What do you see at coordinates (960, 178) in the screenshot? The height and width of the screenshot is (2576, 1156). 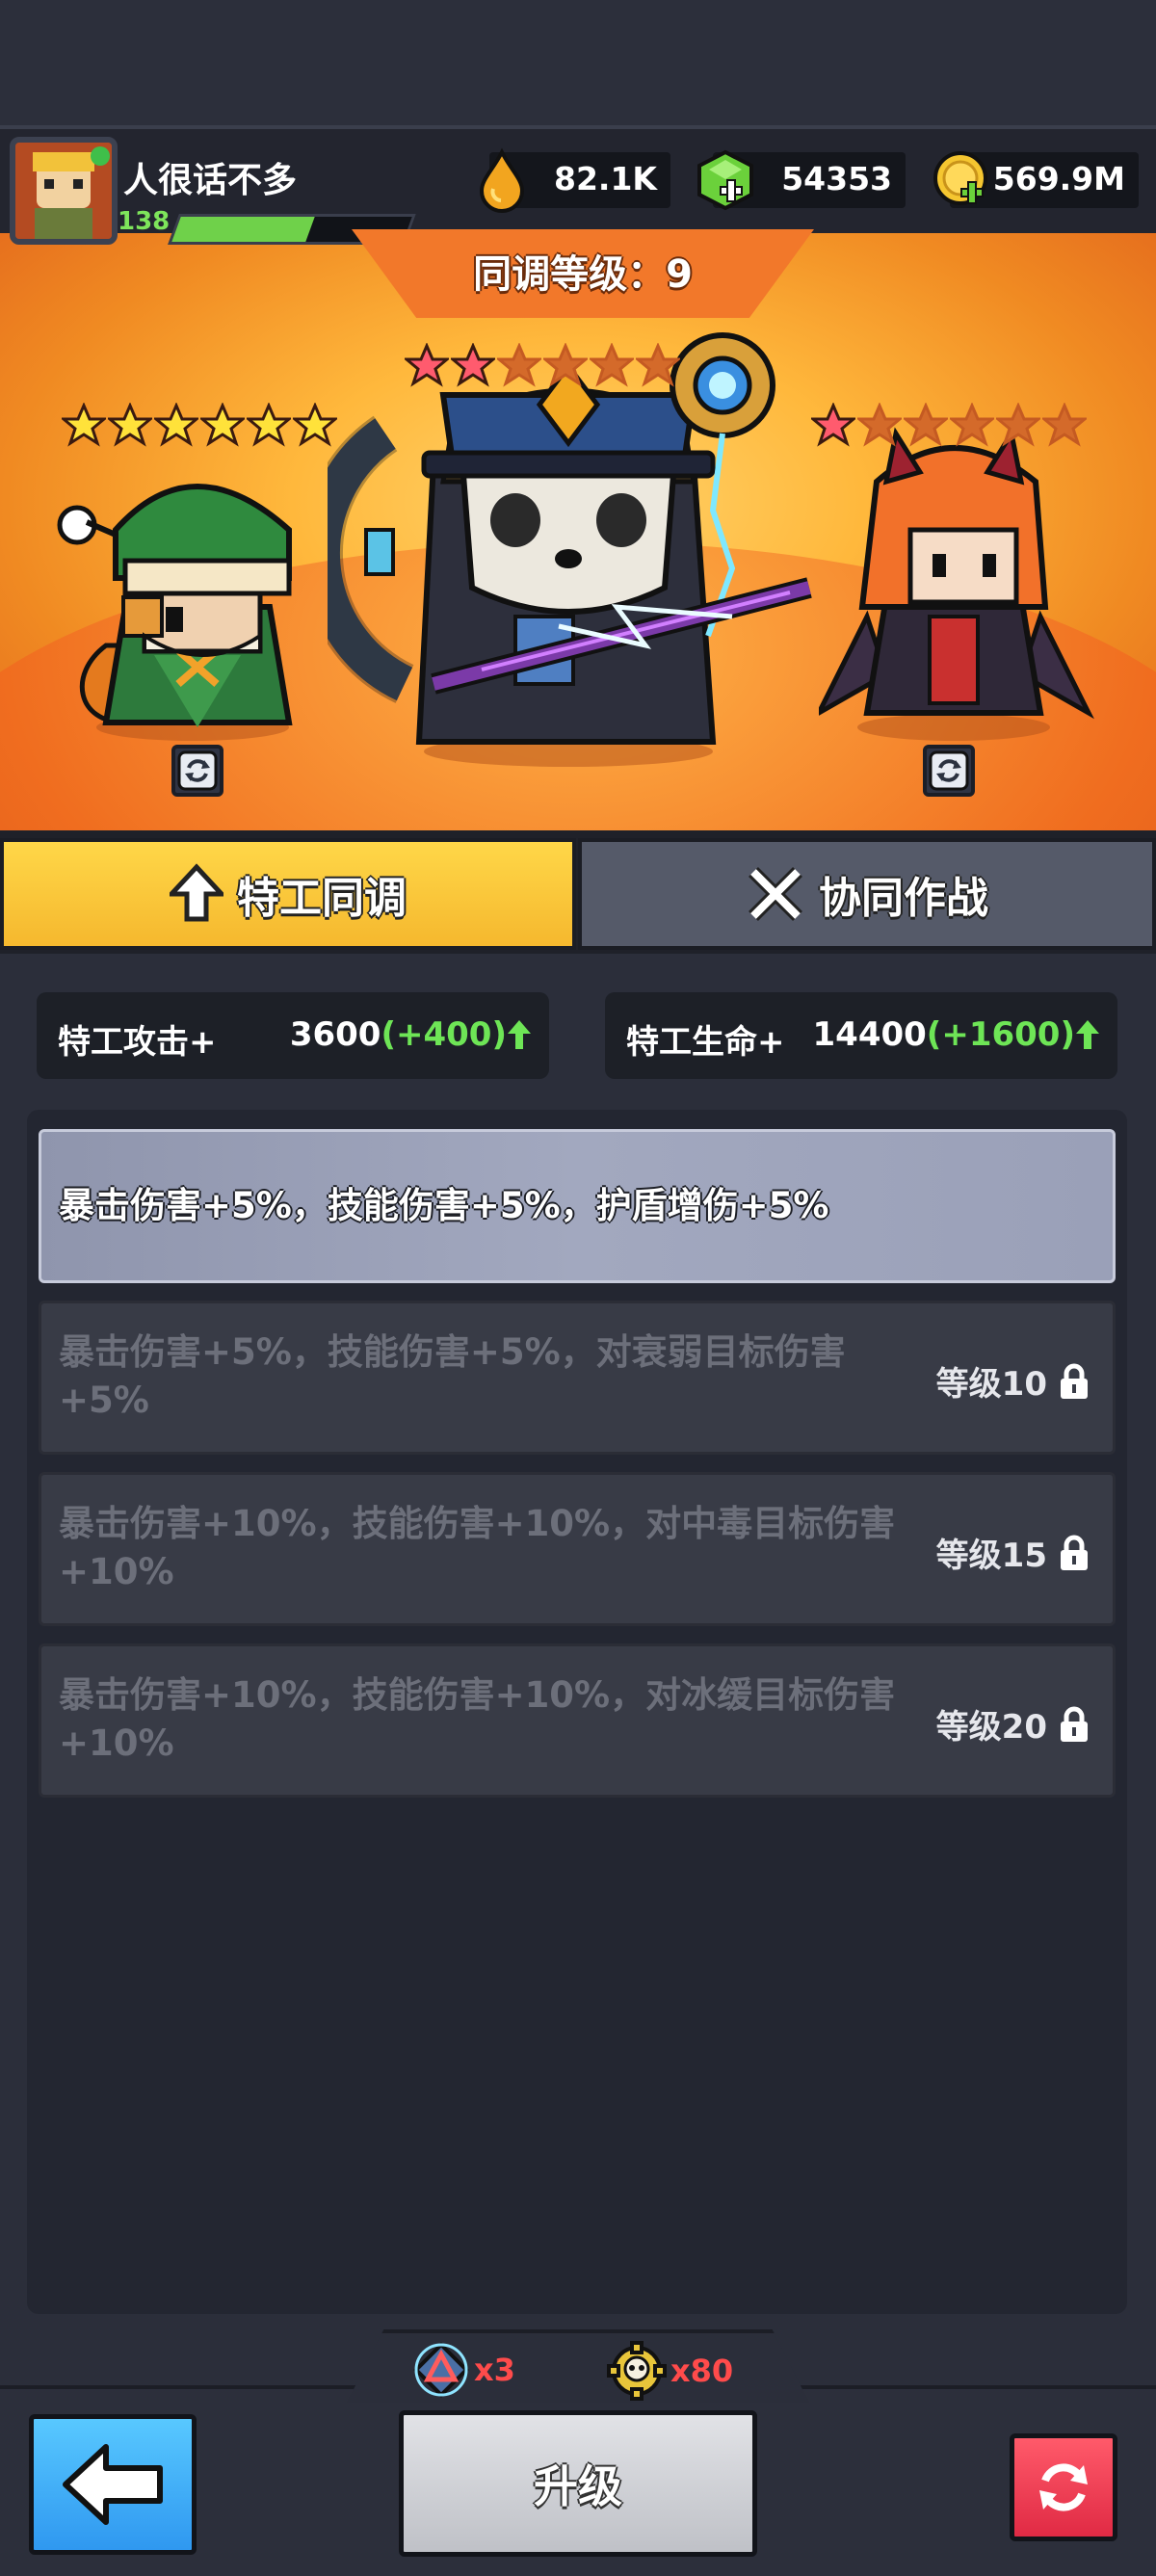 I see `coin-icon` at bounding box center [960, 178].